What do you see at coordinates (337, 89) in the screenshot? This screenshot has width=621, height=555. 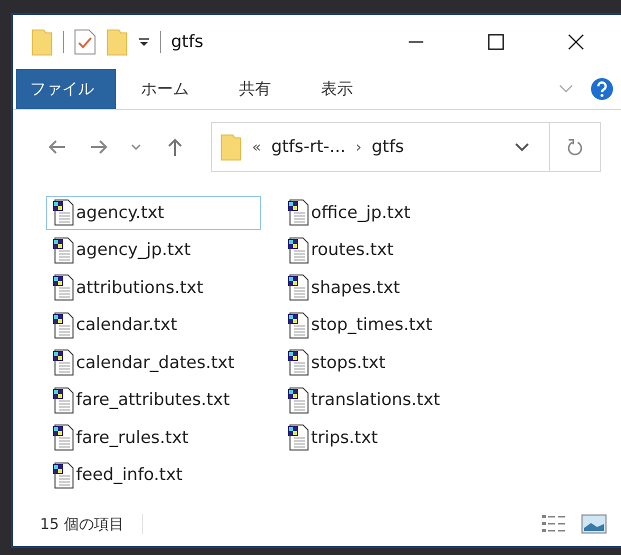 I see `ribbon-tab: 表示` at bounding box center [337, 89].